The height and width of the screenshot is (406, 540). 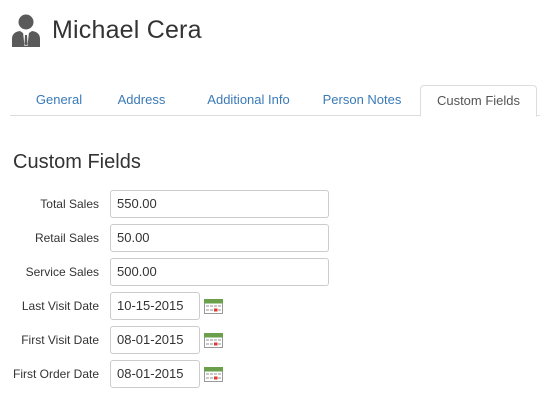 I want to click on form-row-total-sales: Total Sales 550.00, so click(x=270, y=204).